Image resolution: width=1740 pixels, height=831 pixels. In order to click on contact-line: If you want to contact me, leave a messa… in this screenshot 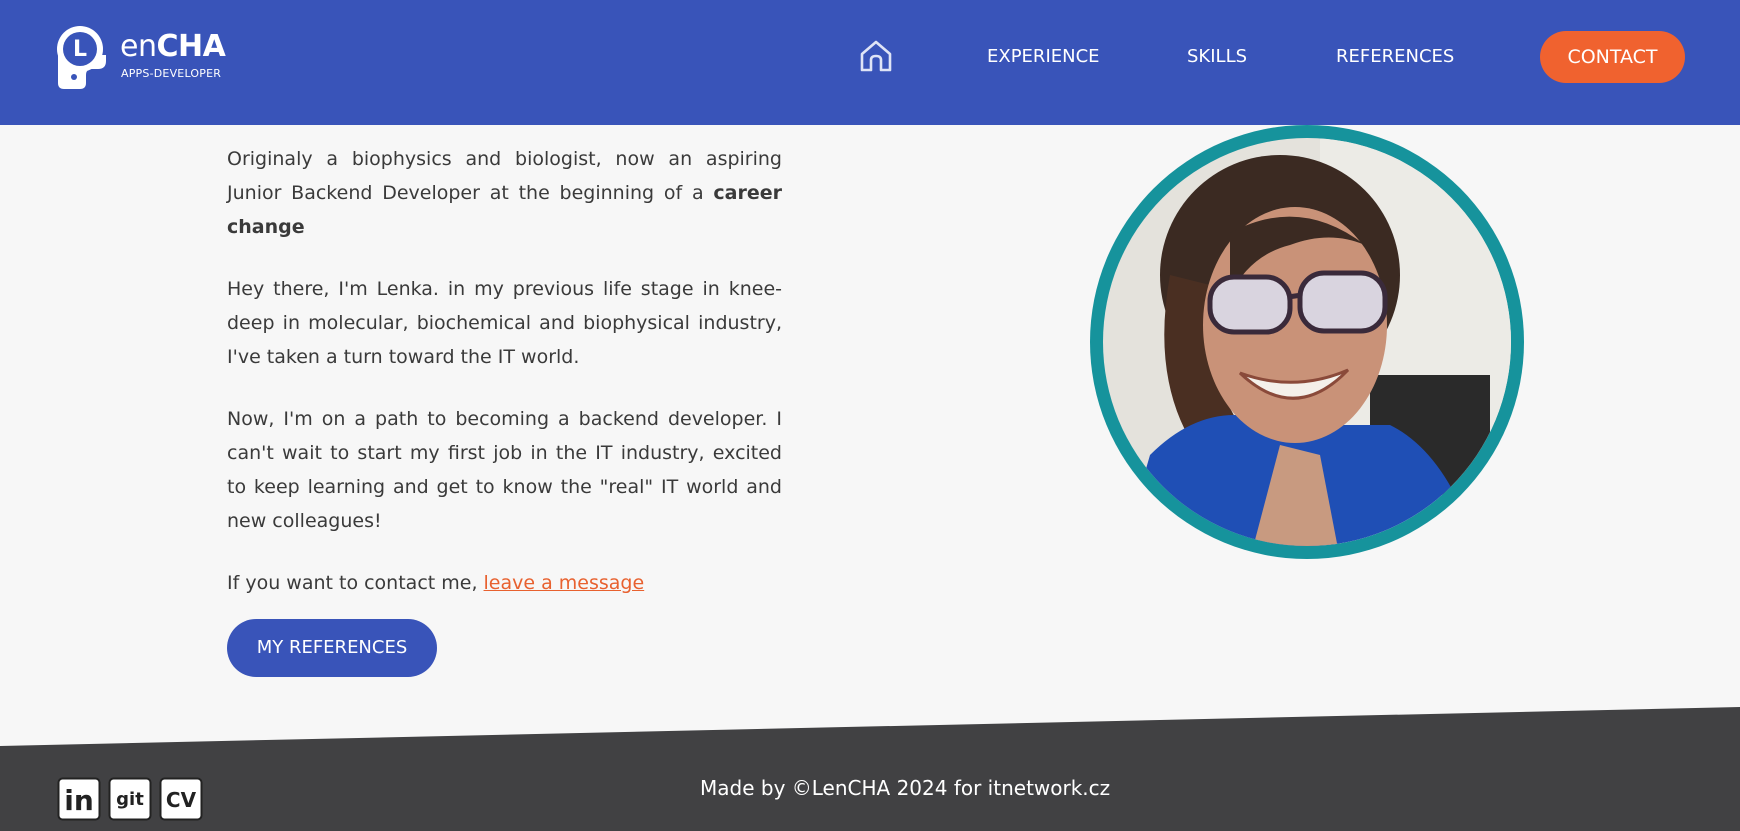, I will do `click(436, 583)`.